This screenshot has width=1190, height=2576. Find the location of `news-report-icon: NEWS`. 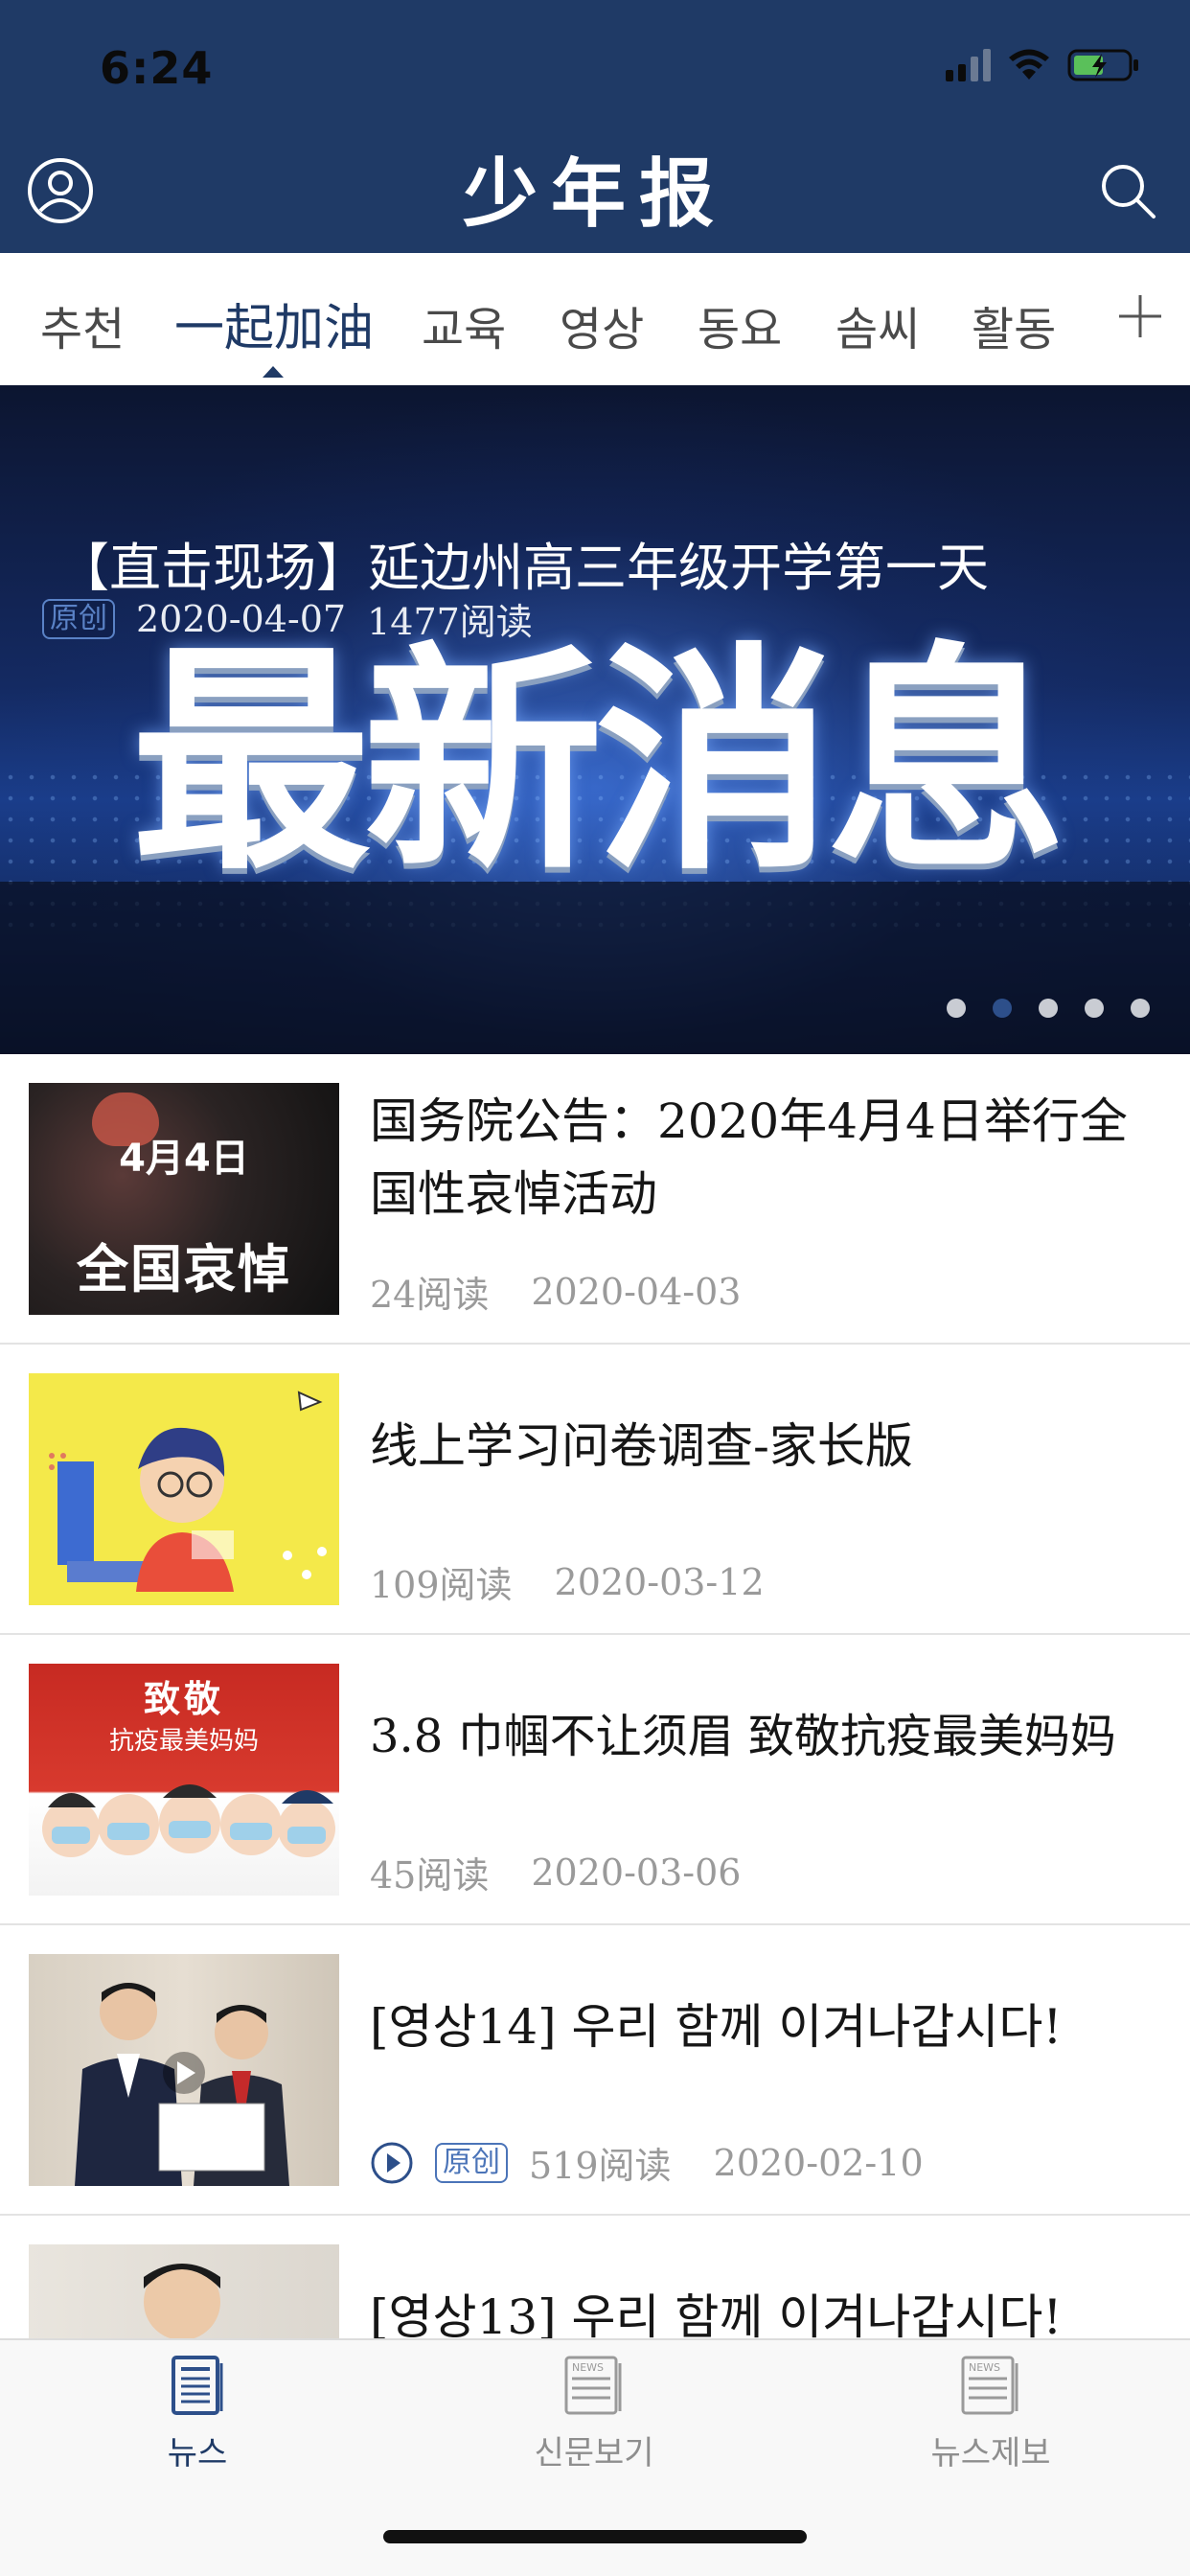

news-report-icon: NEWS is located at coordinates (989, 2386).